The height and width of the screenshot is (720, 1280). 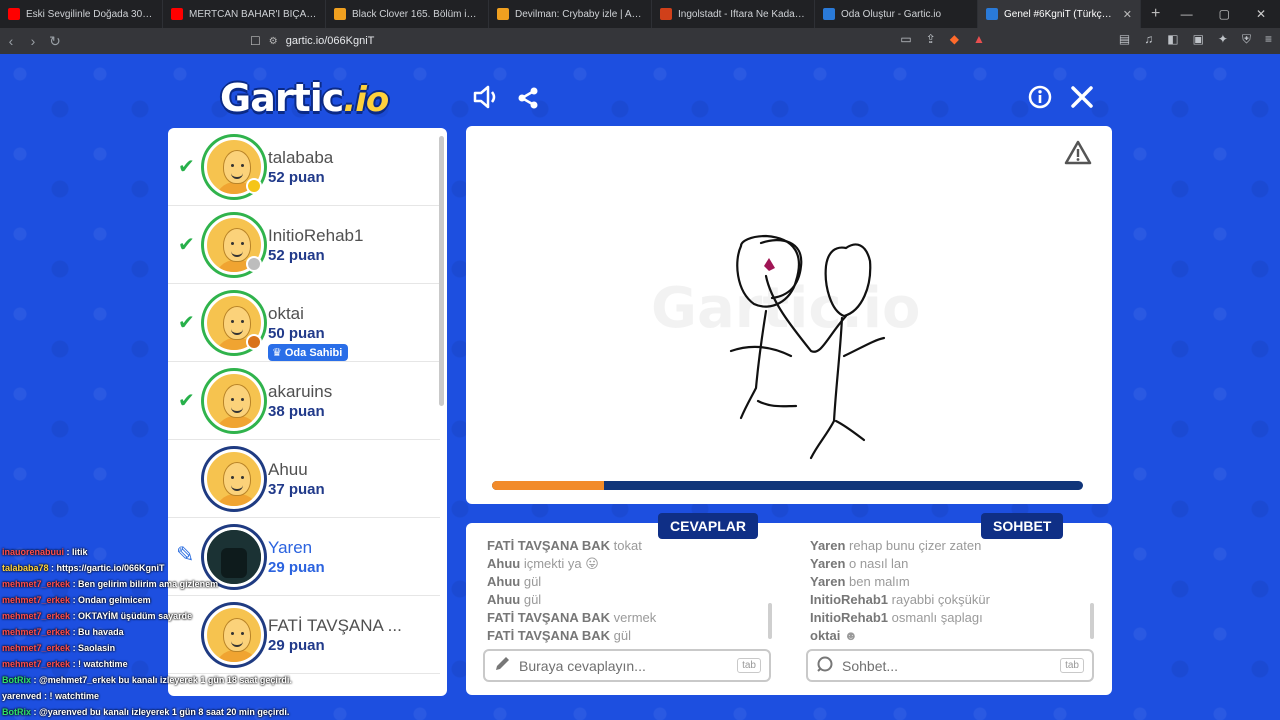 I want to click on message-line: FATİ TAVŞANA BAK gül, so click(x=629, y=636).